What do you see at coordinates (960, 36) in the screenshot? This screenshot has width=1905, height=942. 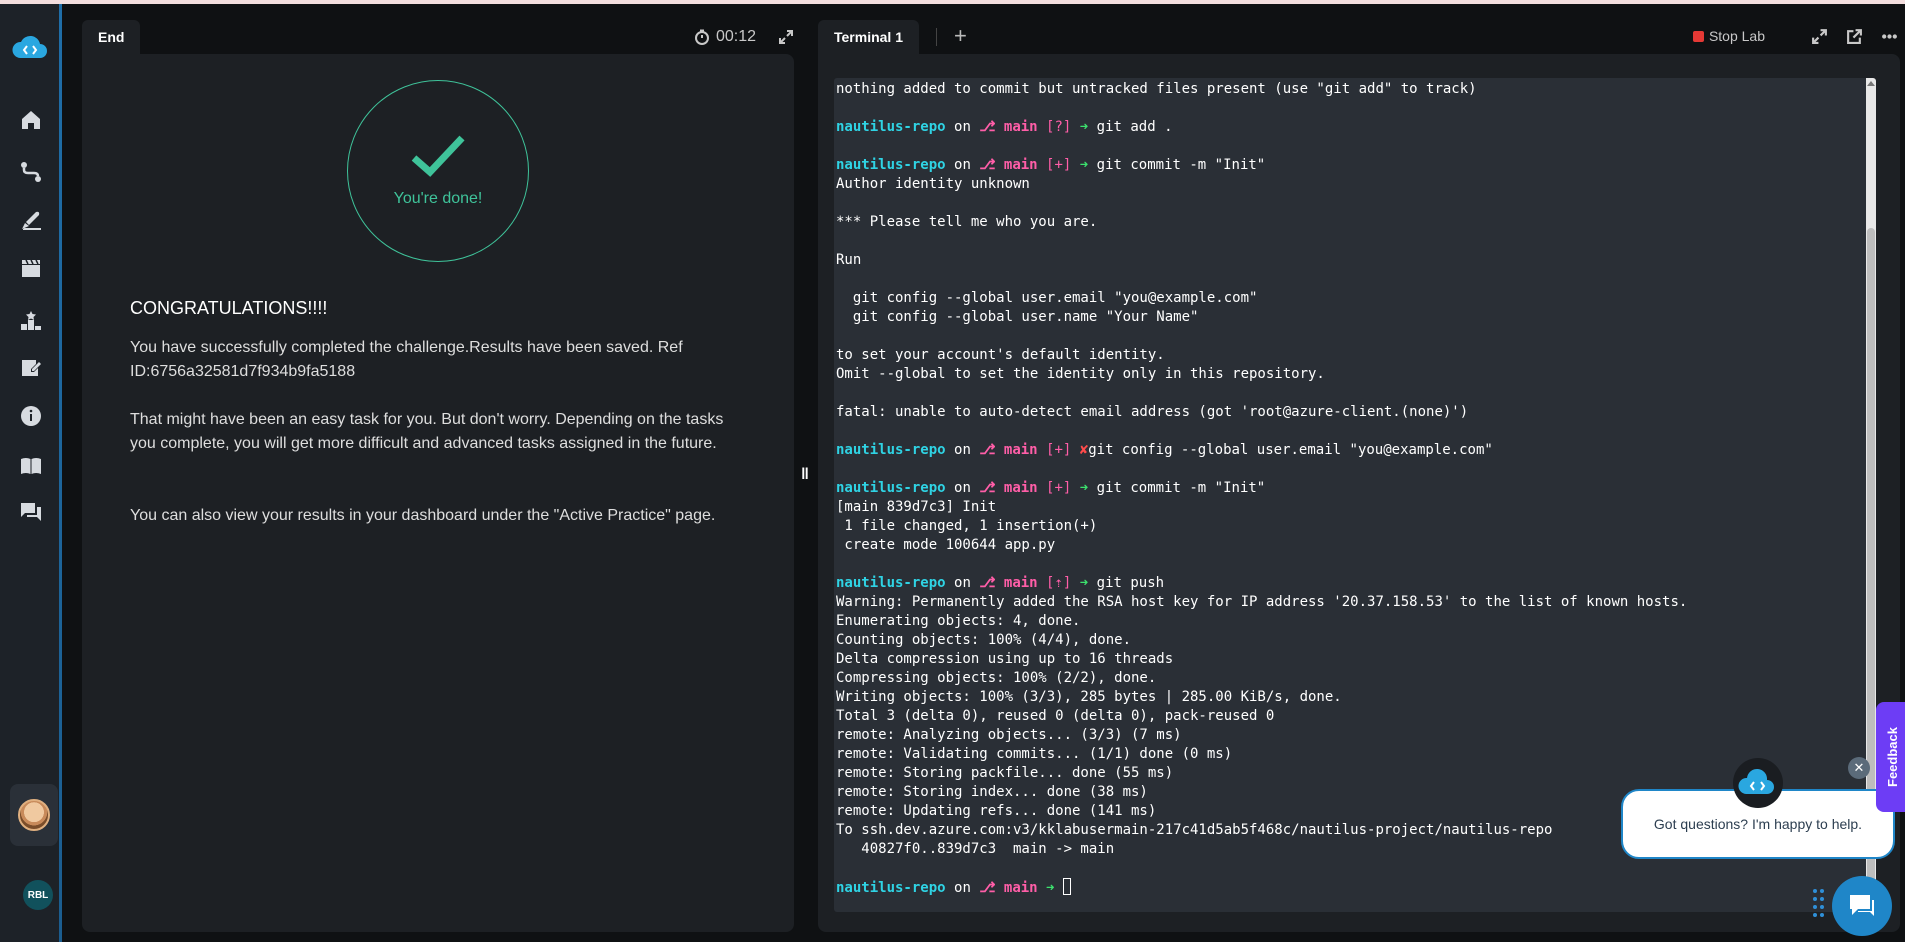 I see `add-terminal-button: +` at bounding box center [960, 36].